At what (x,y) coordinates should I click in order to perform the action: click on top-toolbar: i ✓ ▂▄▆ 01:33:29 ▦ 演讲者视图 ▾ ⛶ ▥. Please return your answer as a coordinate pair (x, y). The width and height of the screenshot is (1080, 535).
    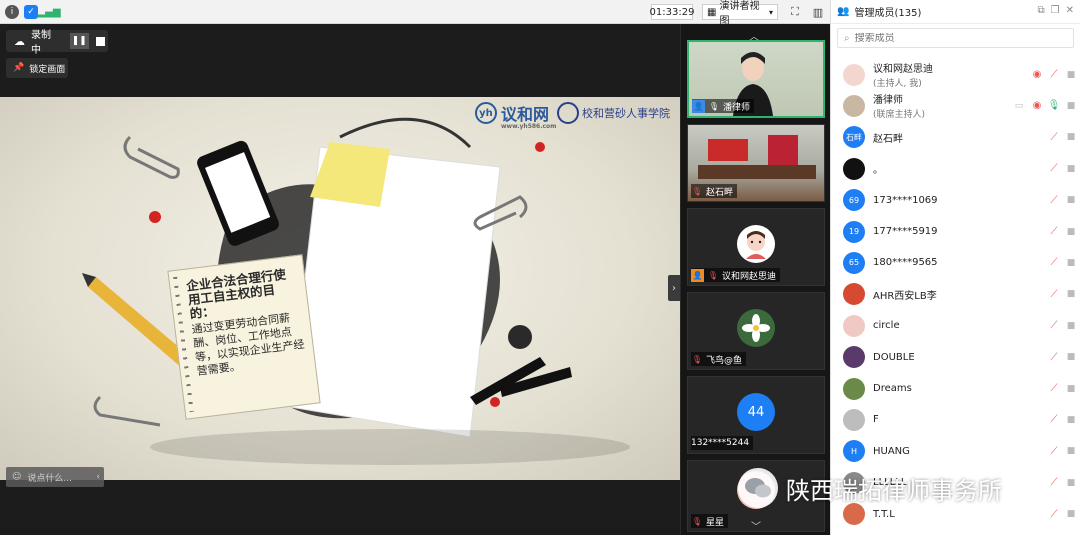
    Looking at the image, I should click on (415, 13).